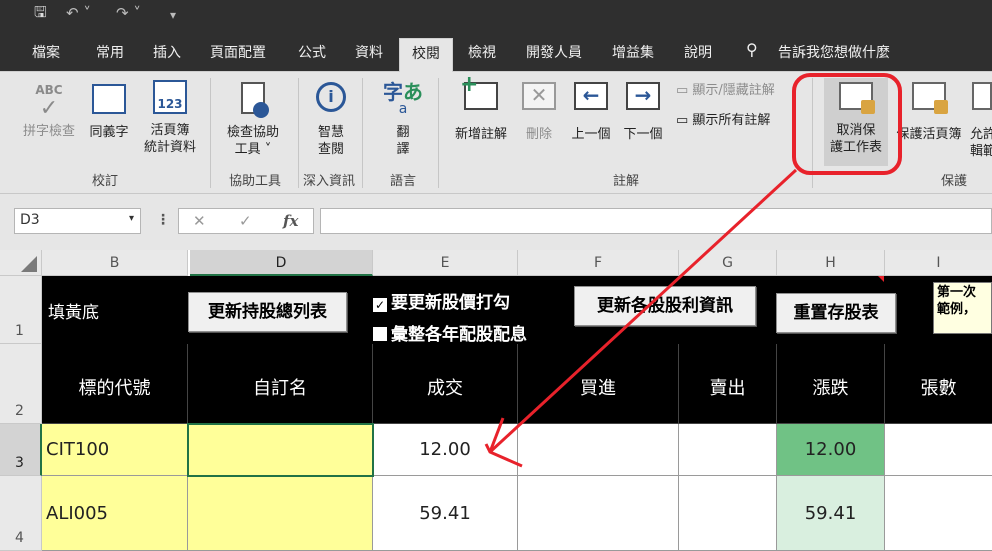 The width and height of the screenshot is (992, 551). Describe the element at coordinates (170, 97) in the screenshot. I see `statistics-icon: 123` at that location.